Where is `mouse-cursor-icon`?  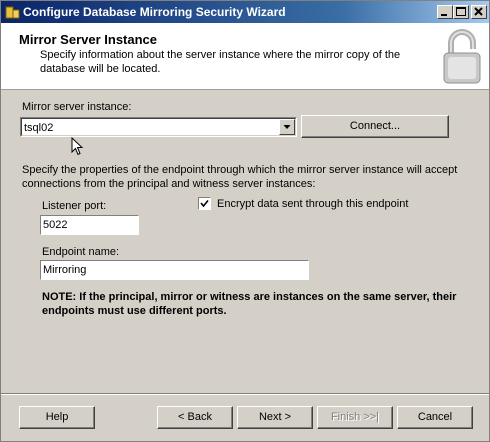 mouse-cursor-icon is located at coordinates (78, 148).